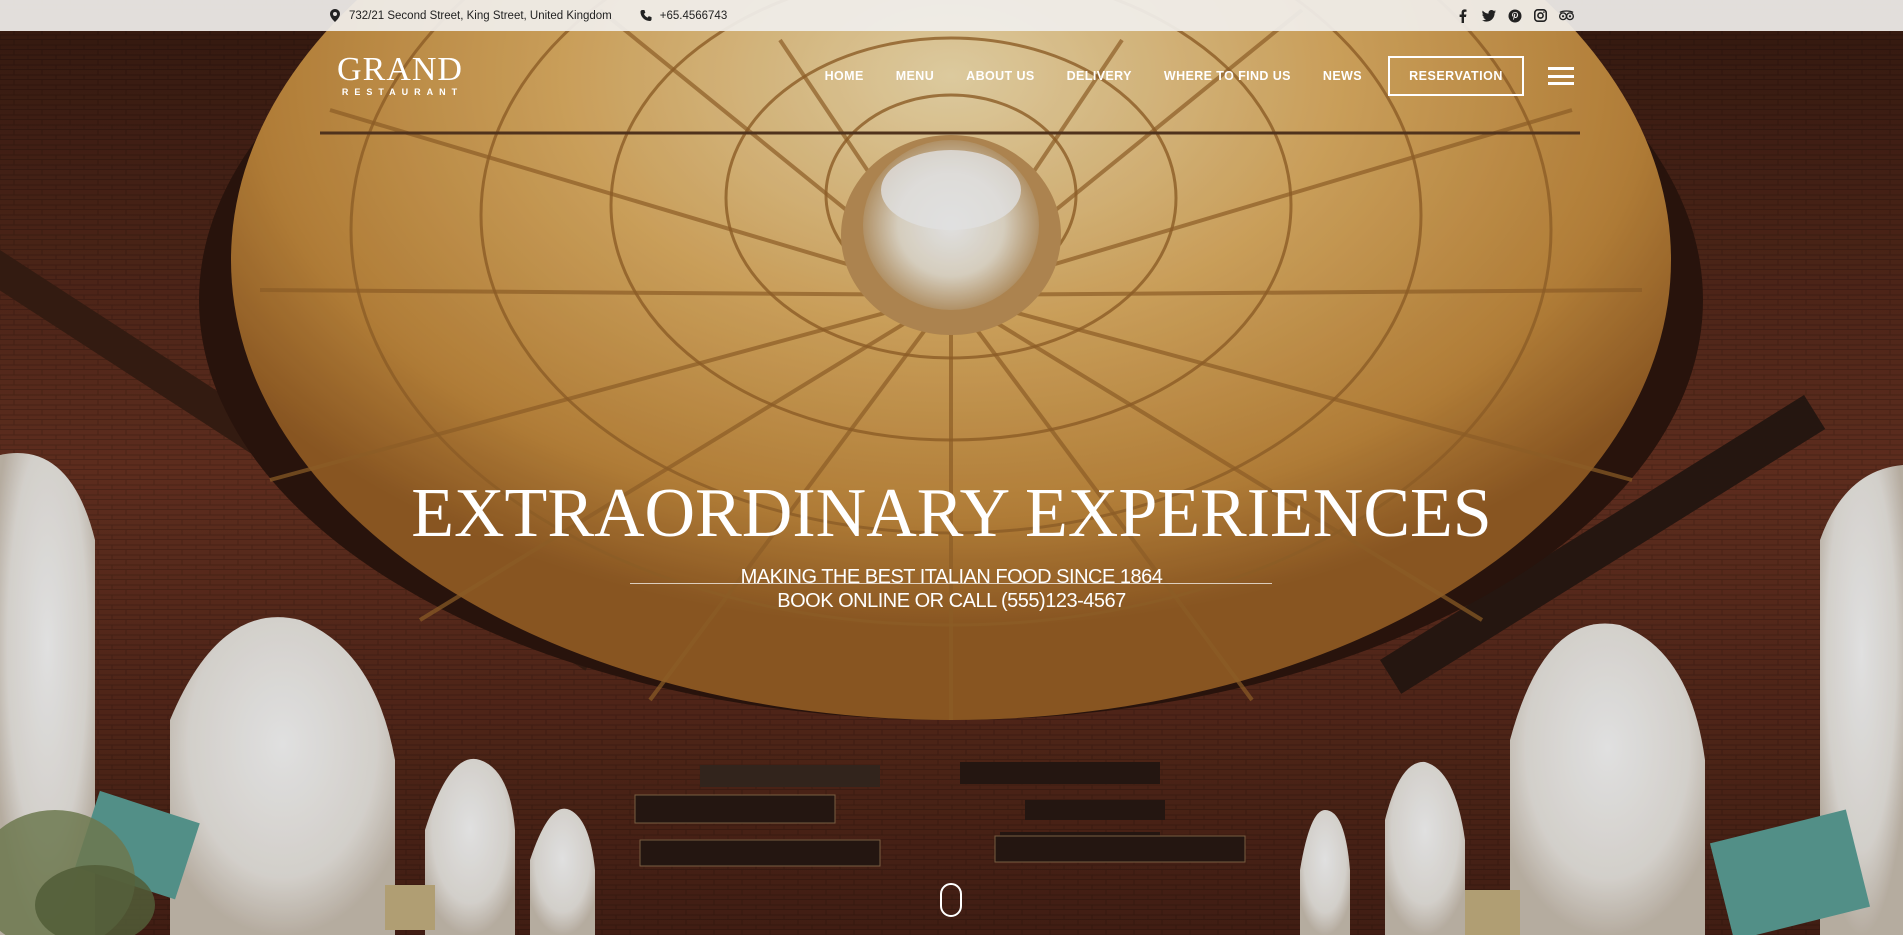  I want to click on reservation-button: RESERVATION, so click(1456, 76).